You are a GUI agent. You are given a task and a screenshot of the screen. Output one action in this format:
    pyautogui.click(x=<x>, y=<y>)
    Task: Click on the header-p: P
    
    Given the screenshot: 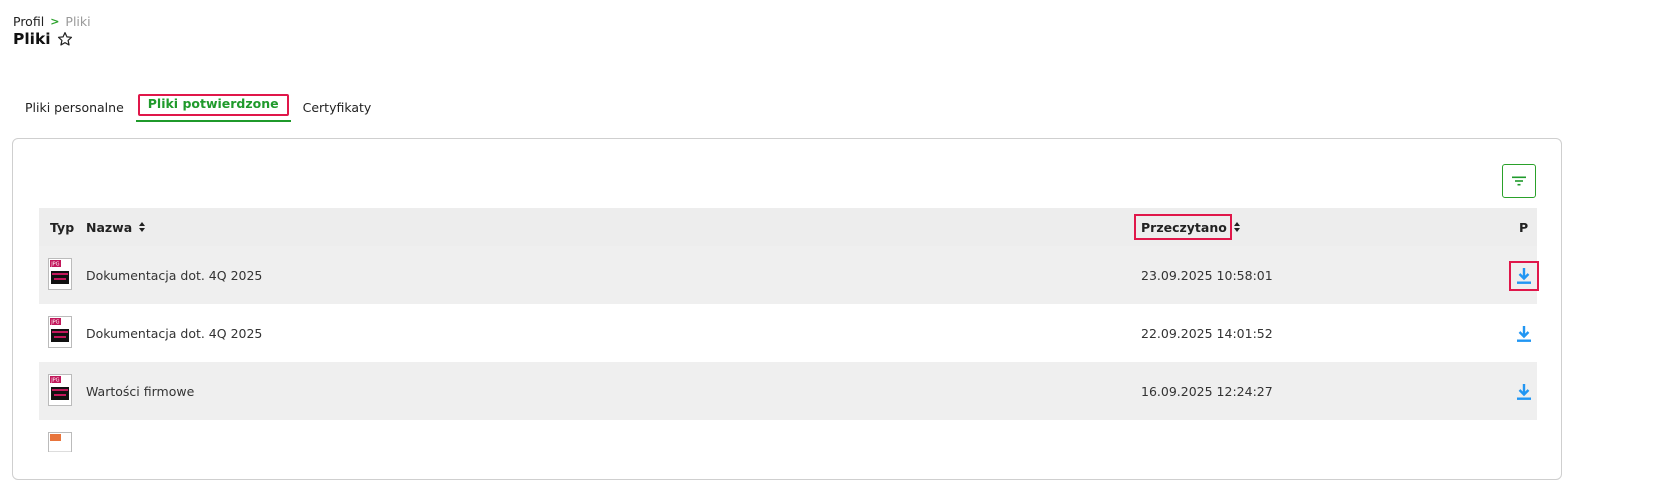 What is the action you would take?
    pyautogui.click(x=1524, y=227)
    